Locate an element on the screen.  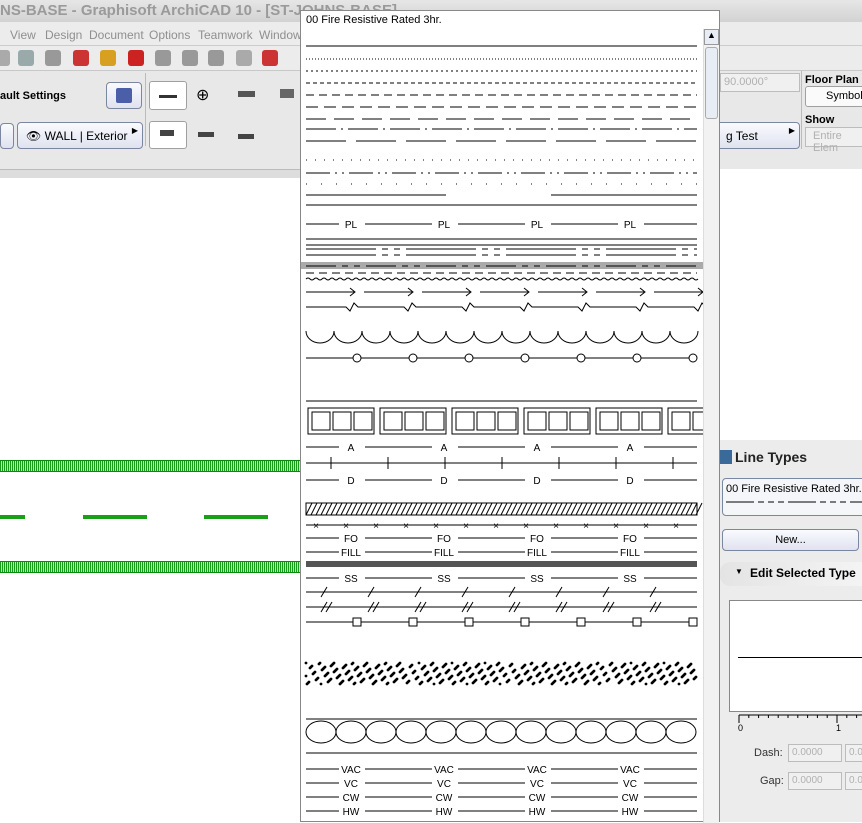
menu-view: View is located at coordinates (23, 35).